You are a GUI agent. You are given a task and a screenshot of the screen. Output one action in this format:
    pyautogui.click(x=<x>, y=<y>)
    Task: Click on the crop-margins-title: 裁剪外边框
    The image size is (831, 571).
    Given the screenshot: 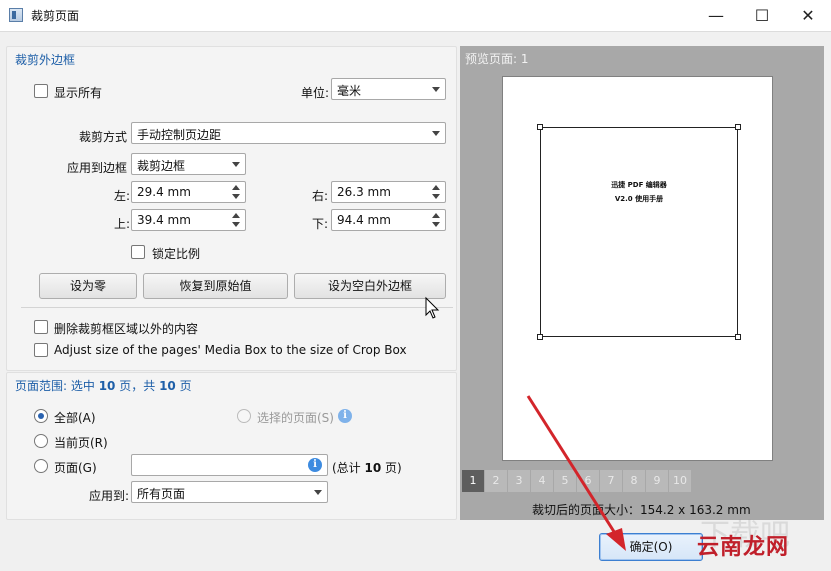 What is the action you would take?
    pyautogui.click(x=45, y=60)
    